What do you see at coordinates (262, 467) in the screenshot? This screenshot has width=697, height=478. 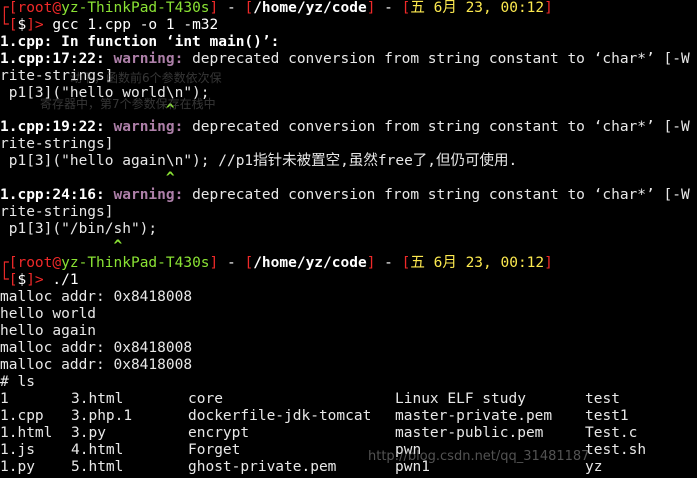 I see `ls-entry: ghost-private.pem` at bounding box center [262, 467].